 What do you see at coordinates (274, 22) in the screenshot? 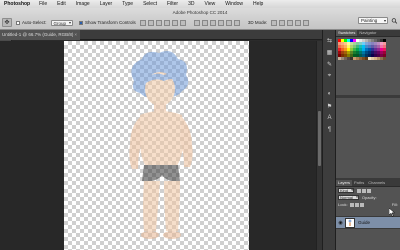
I see `3d-rotate-icon` at bounding box center [274, 22].